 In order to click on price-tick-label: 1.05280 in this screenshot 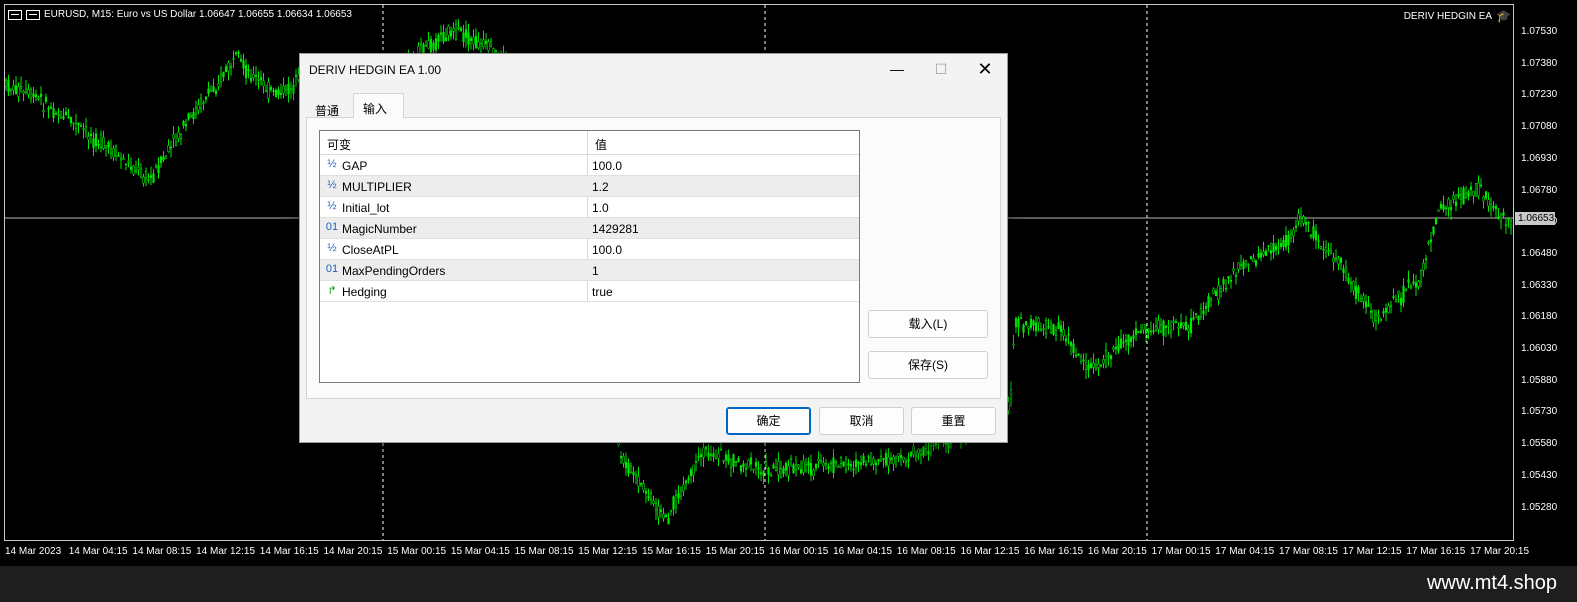, I will do `click(1539, 507)`.